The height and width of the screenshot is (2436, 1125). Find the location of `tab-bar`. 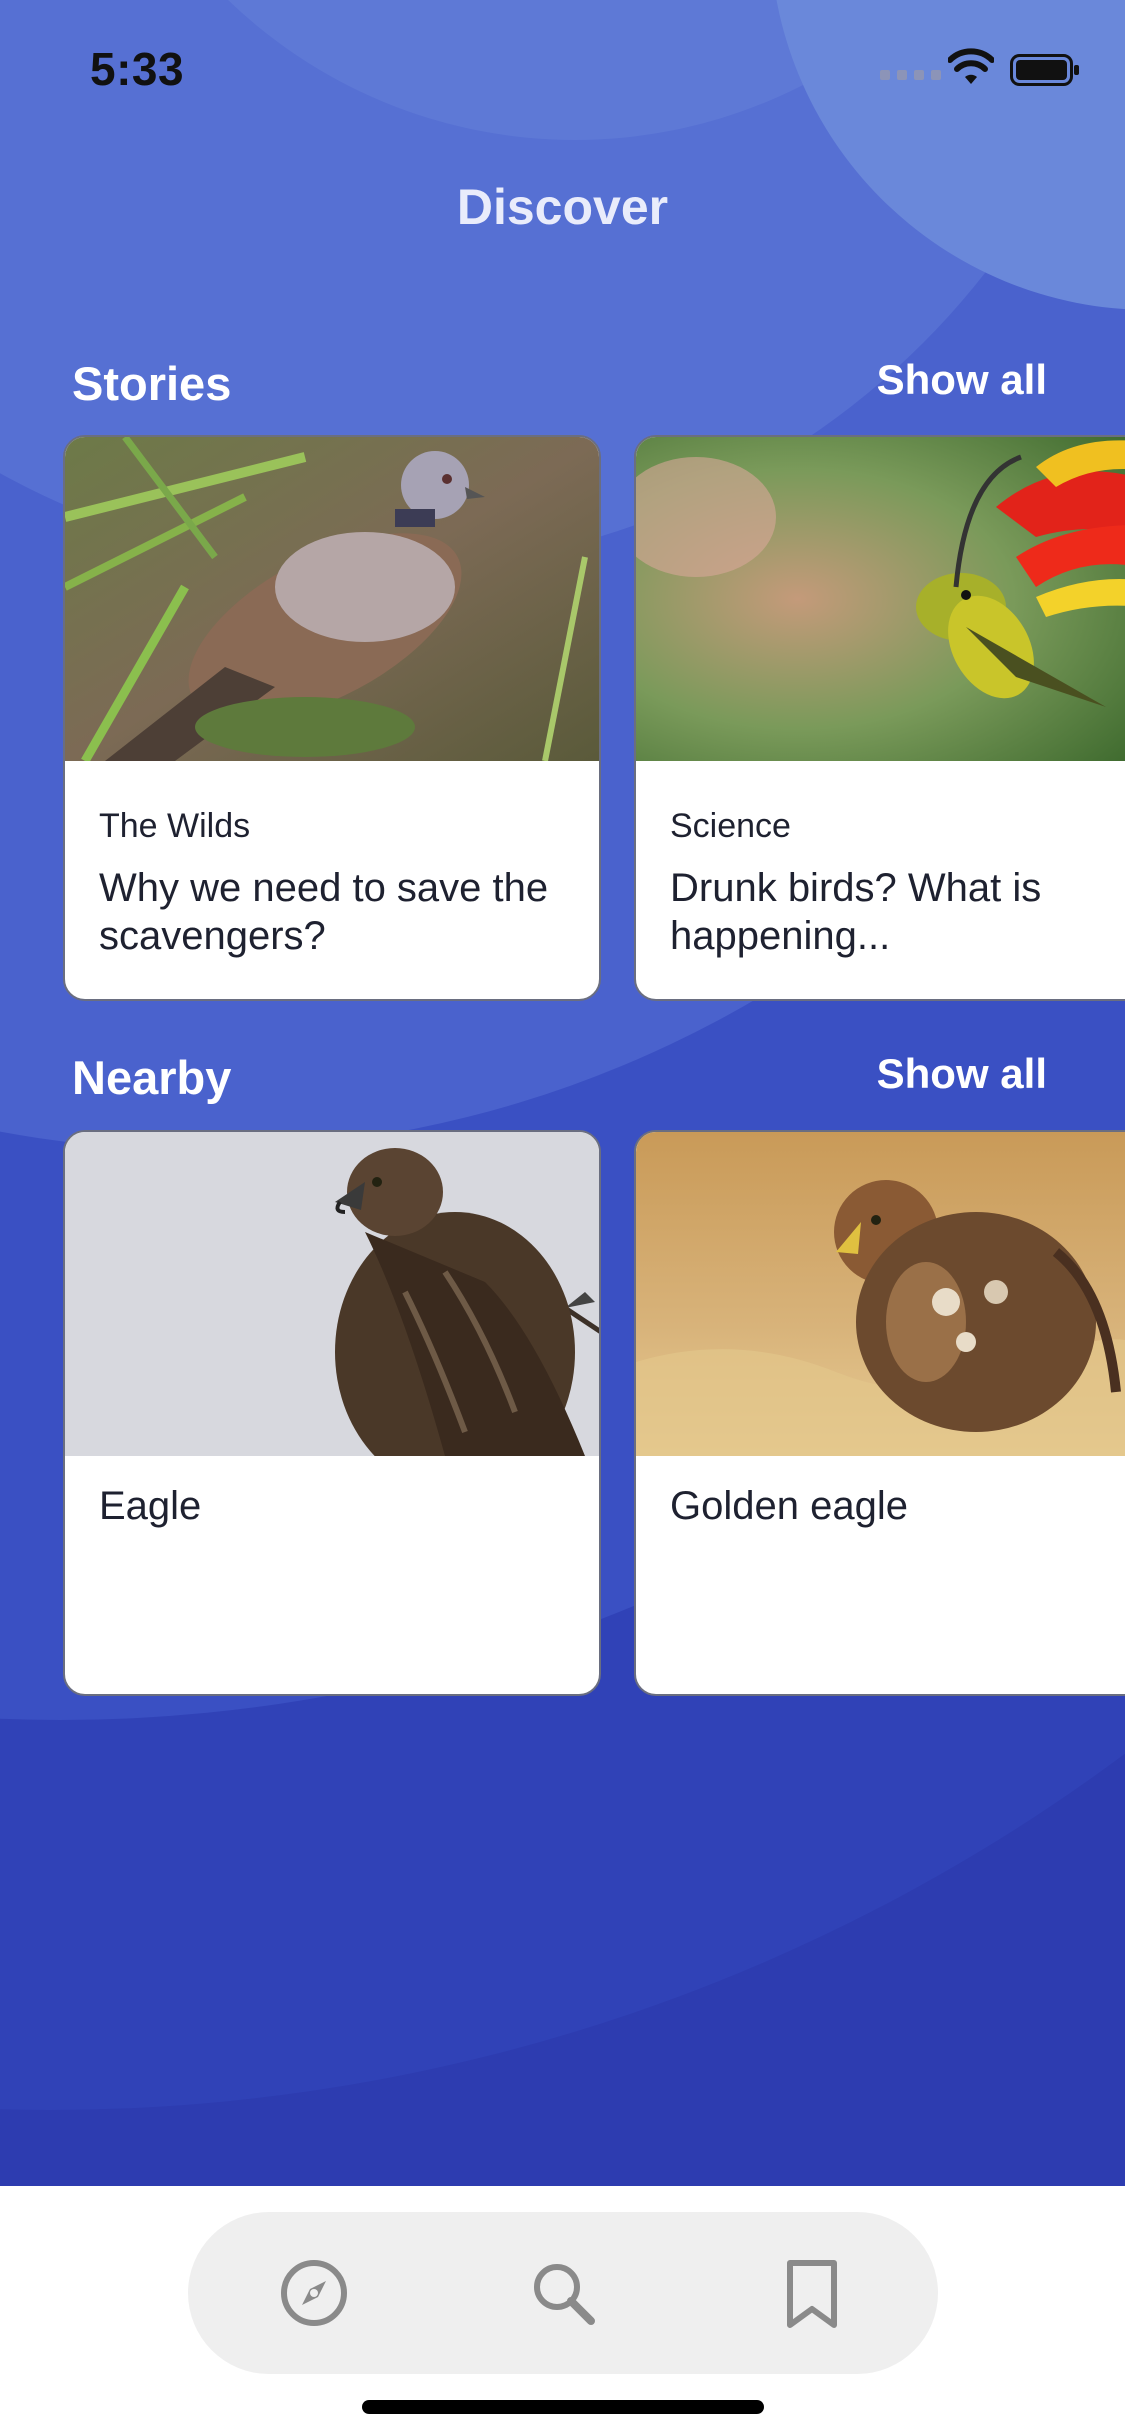

tab-bar is located at coordinates (562, 2311).